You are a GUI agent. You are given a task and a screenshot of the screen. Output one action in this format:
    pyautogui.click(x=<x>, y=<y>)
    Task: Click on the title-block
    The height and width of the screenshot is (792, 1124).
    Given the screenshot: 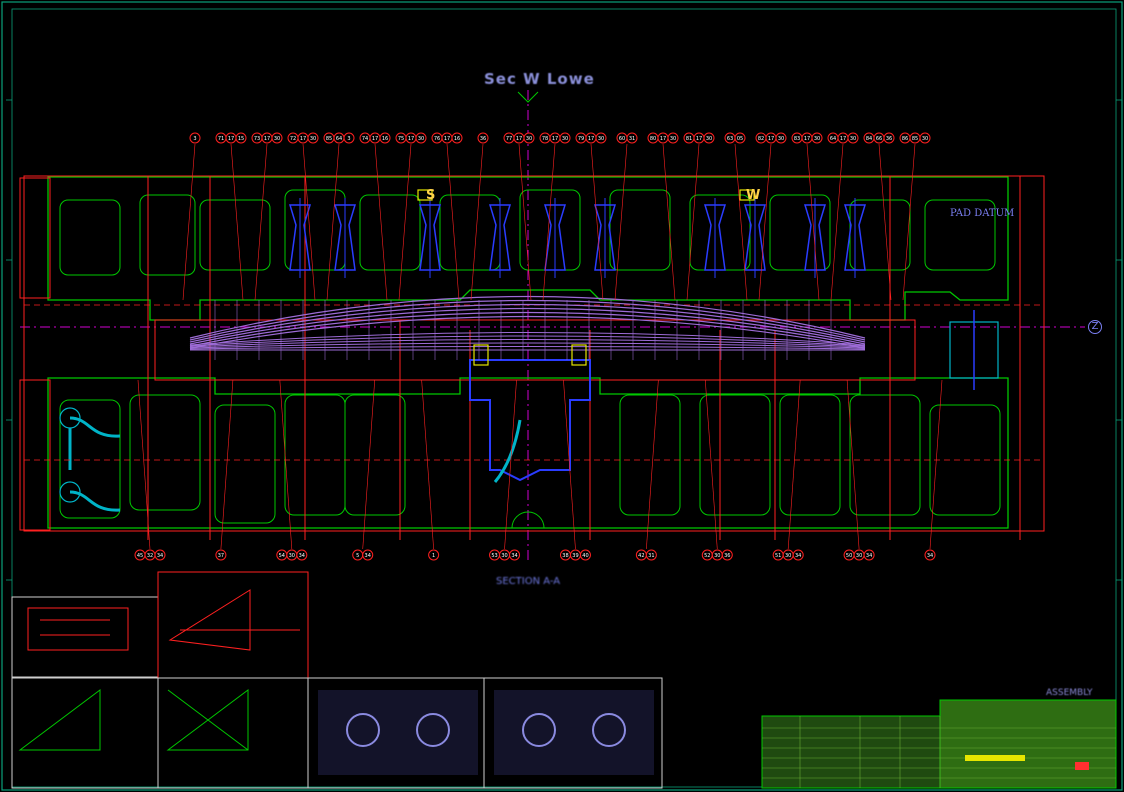 What is the action you would take?
    pyautogui.click(x=939, y=744)
    